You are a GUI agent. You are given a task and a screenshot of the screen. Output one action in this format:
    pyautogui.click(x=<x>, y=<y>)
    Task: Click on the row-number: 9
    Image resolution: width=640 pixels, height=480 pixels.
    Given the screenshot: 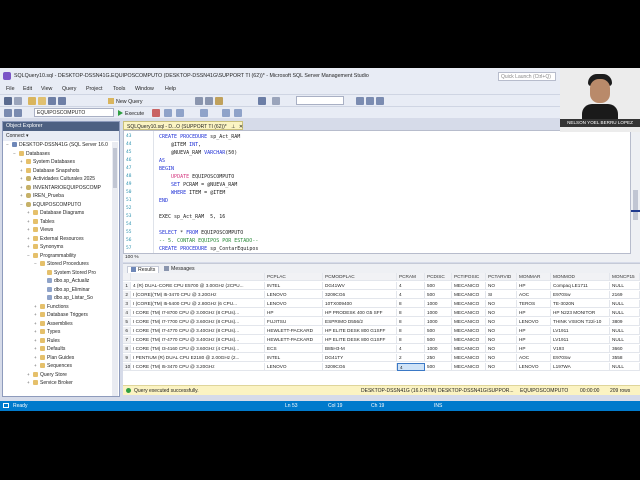 What is the action you would take?
    pyautogui.click(x=127, y=358)
    